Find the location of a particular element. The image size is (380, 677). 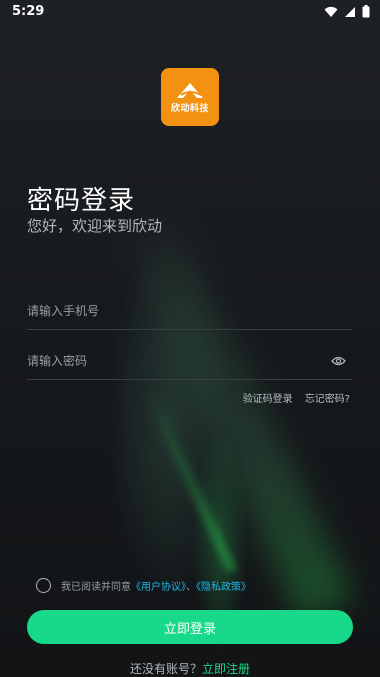

password-input is located at coordinates (167, 361).